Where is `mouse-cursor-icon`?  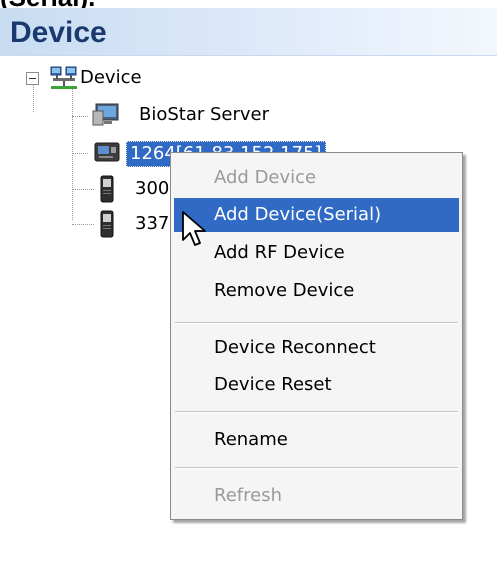
mouse-cursor-icon is located at coordinates (195, 229).